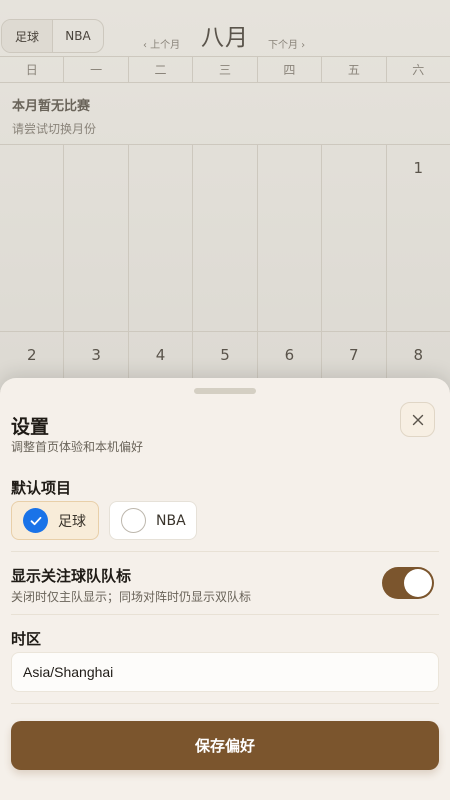 This screenshot has width=450, height=800. What do you see at coordinates (96, 355) in the screenshot?
I see `day-number: 3` at bounding box center [96, 355].